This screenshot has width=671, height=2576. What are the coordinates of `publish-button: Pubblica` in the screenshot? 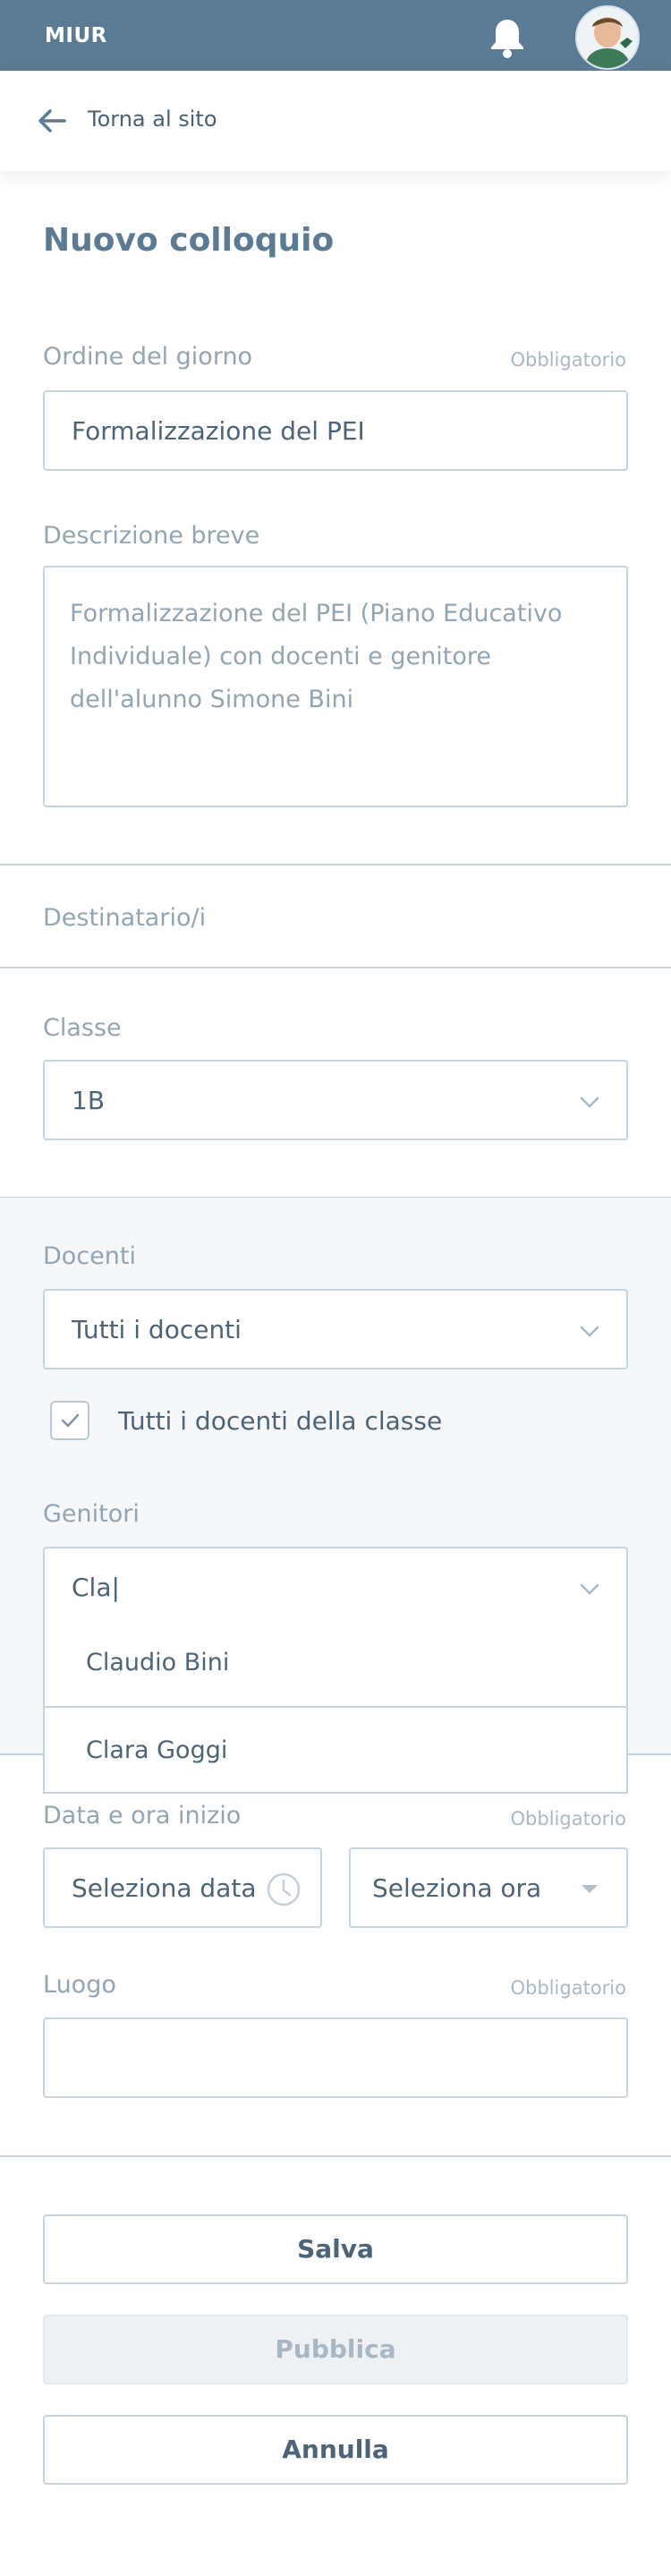 It's located at (335, 2349).